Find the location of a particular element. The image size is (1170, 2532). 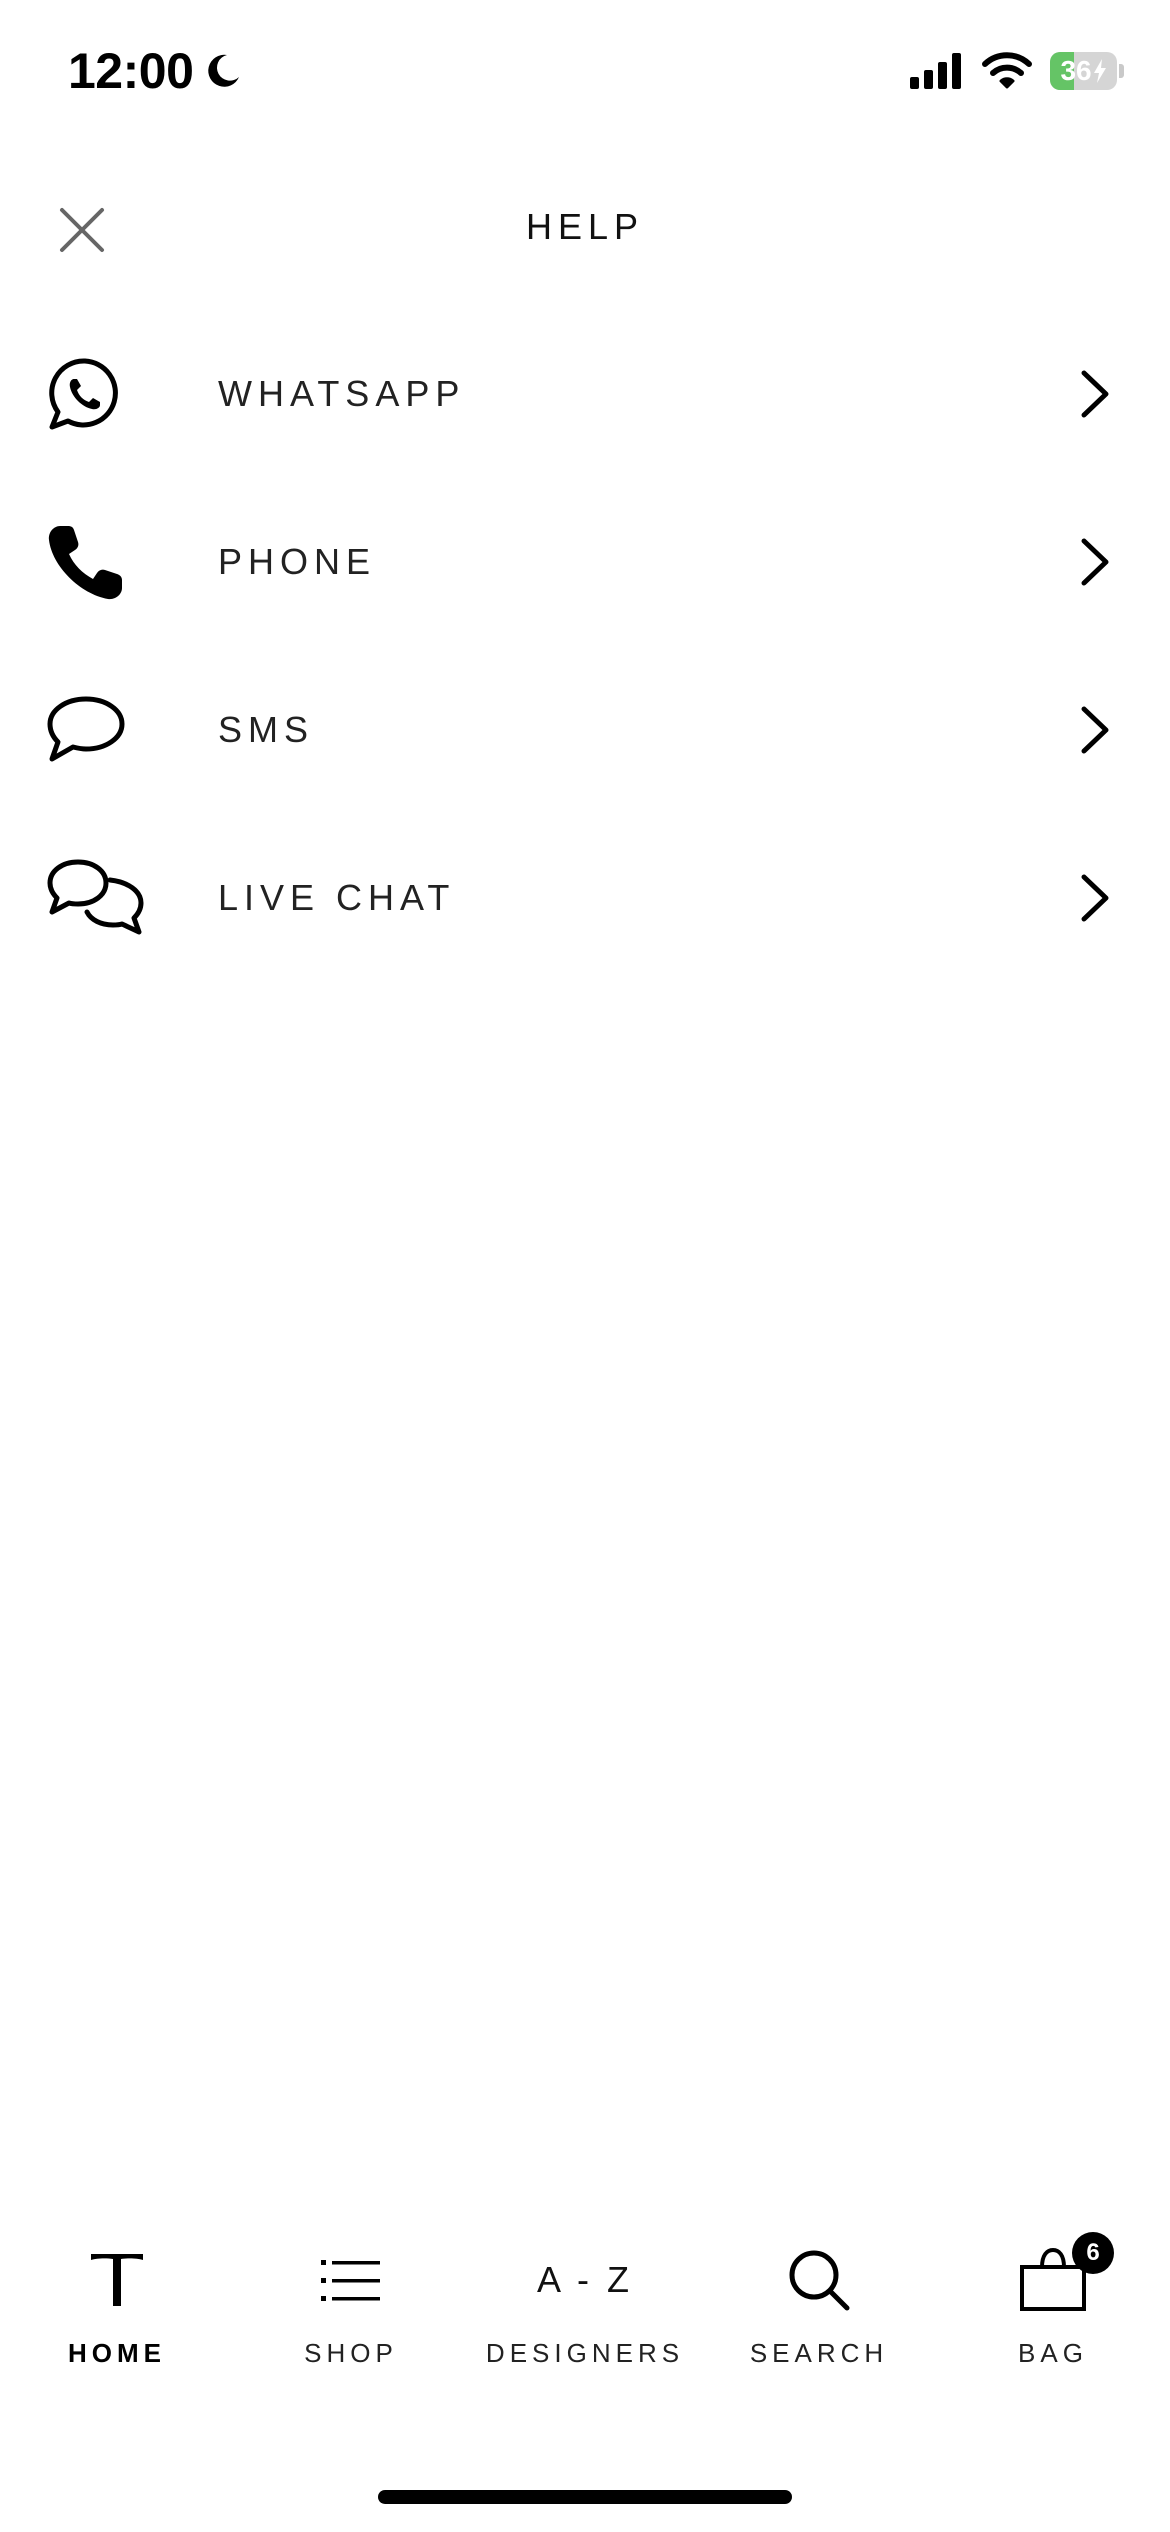

tab-label: BAG is located at coordinates (1053, 2353).